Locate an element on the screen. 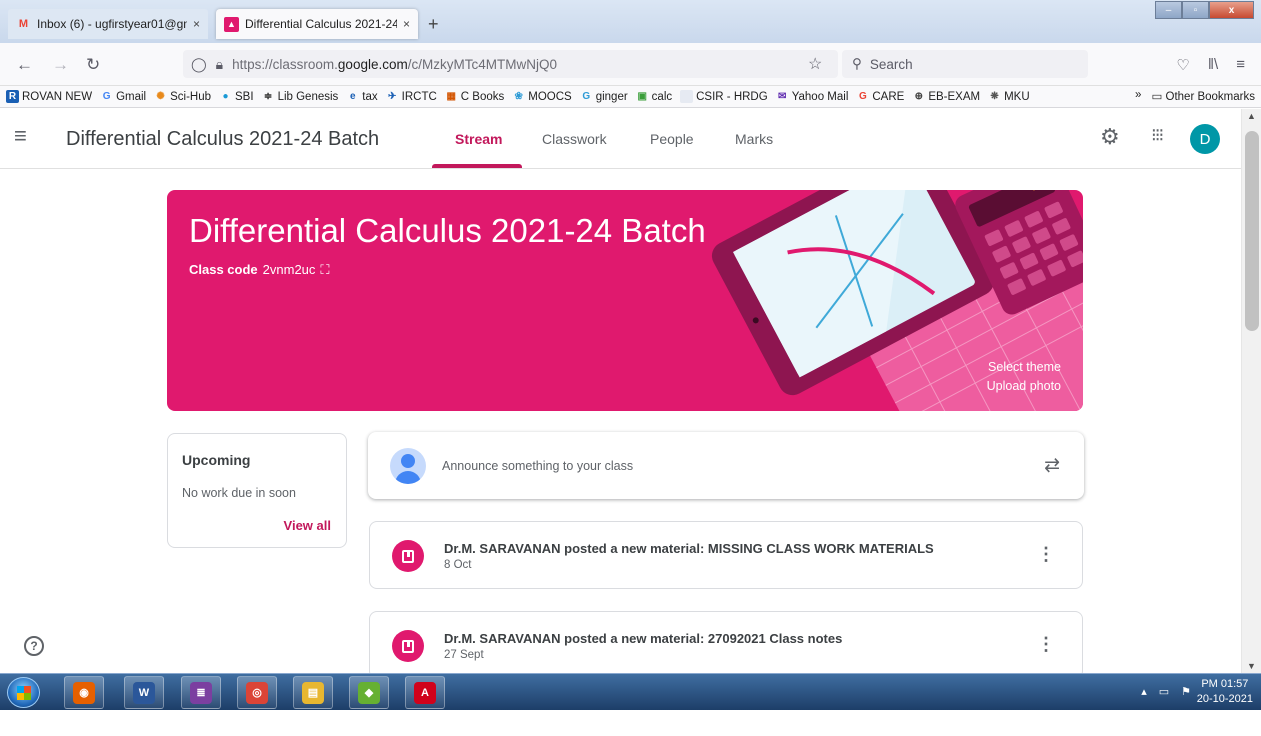  bookmark-item: ✺ Sci-Hub is located at coordinates (182, 96).